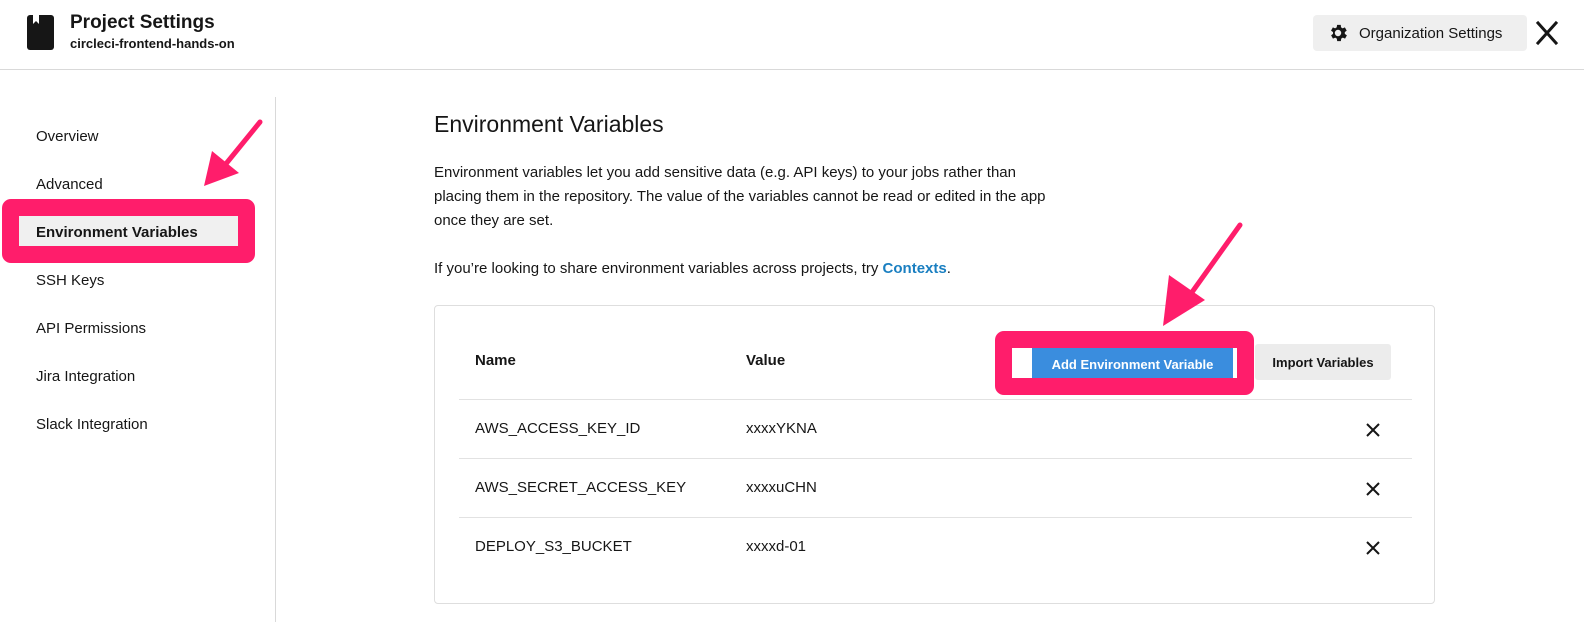 The height and width of the screenshot is (622, 1584). Describe the element at coordinates (1323, 362) in the screenshot. I see `import-variables-button: Import Variables` at that location.